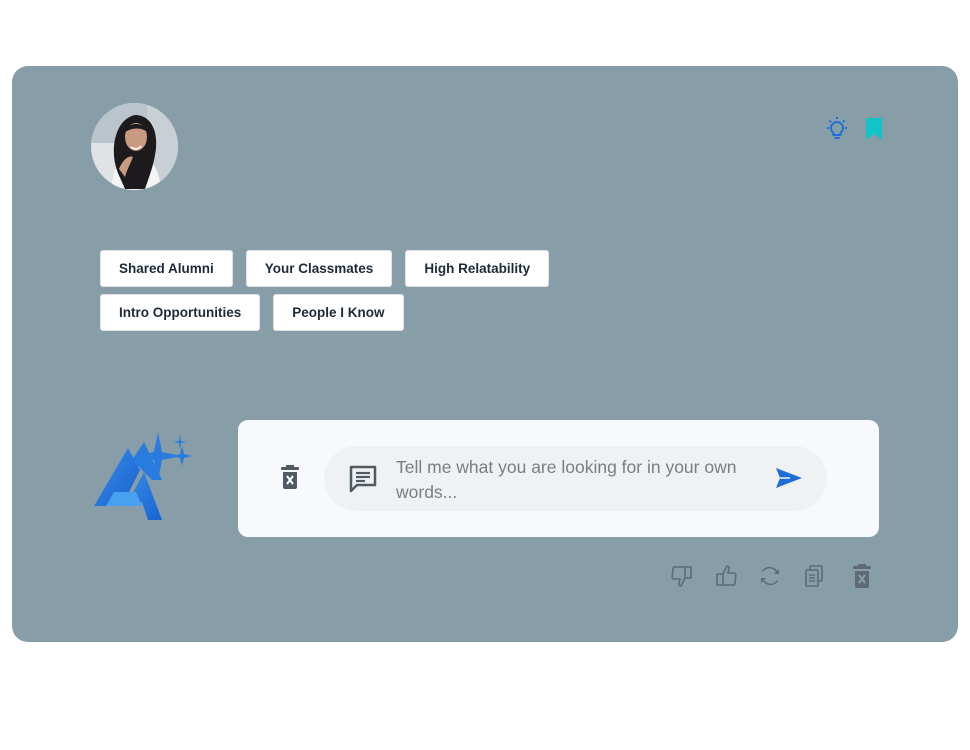 Image resolution: width=970 pixels, height=750 pixels. Describe the element at coordinates (874, 129) in the screenshot. I see `bookmark-icon` at that location.